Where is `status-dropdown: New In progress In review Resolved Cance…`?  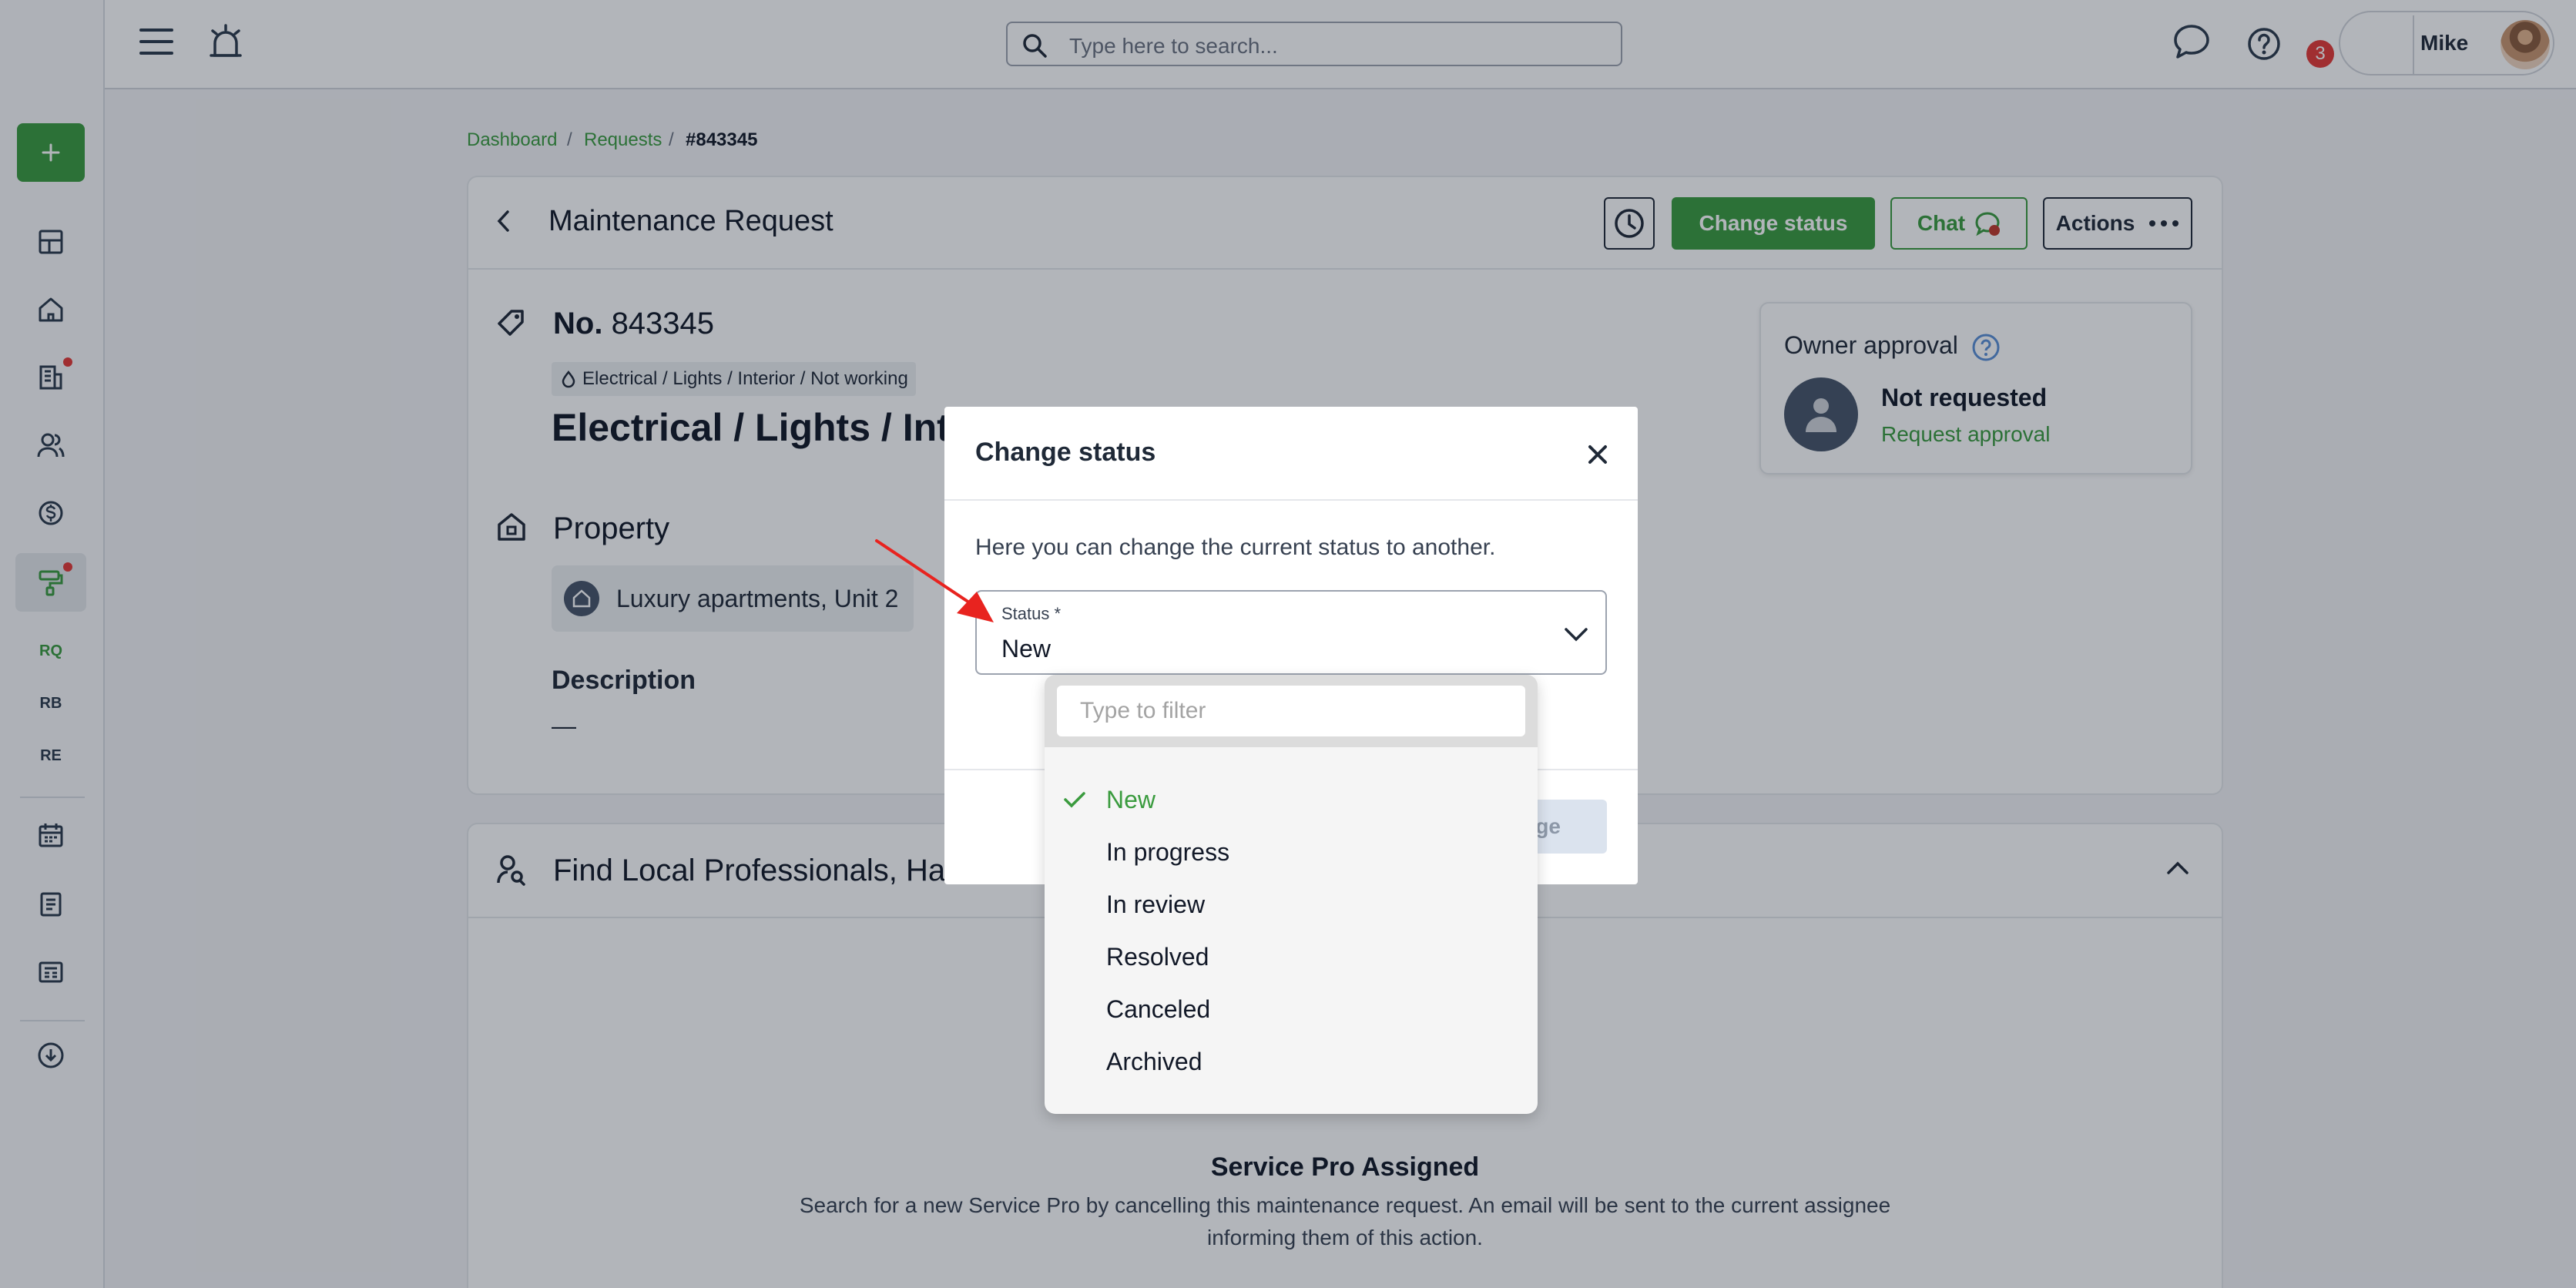 status-dropdown: New In progress In review Resolved Cance… is located at coordinates (1291, 894).